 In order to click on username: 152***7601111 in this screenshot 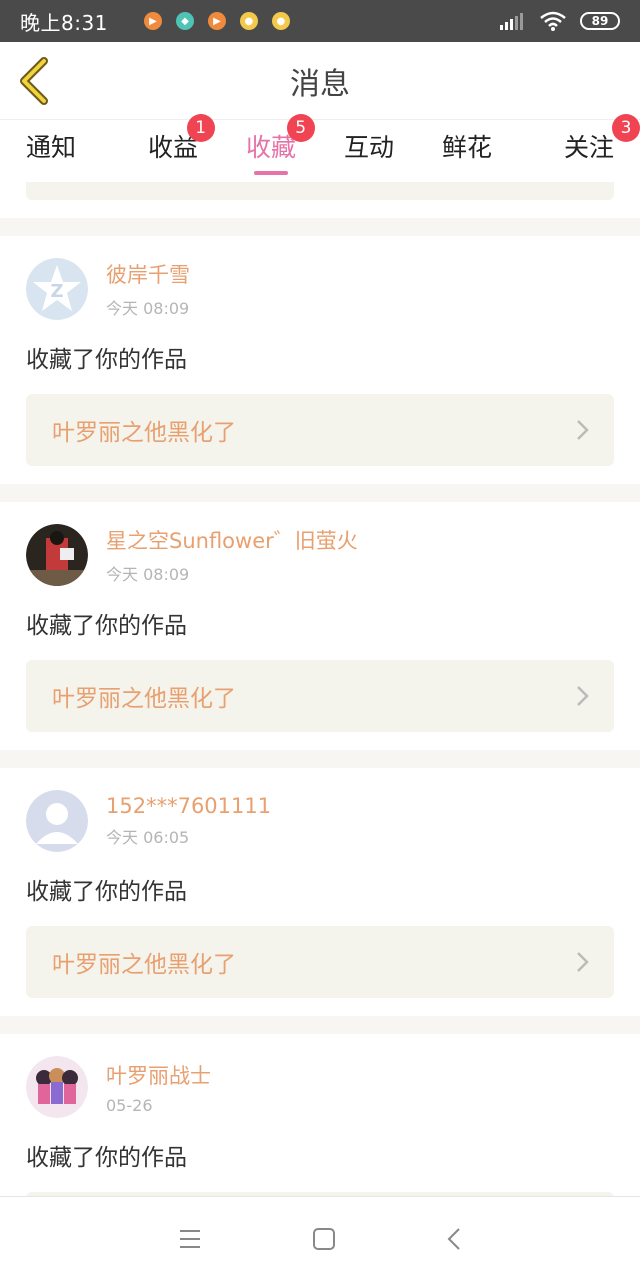, I will do `click(188, 806)`.